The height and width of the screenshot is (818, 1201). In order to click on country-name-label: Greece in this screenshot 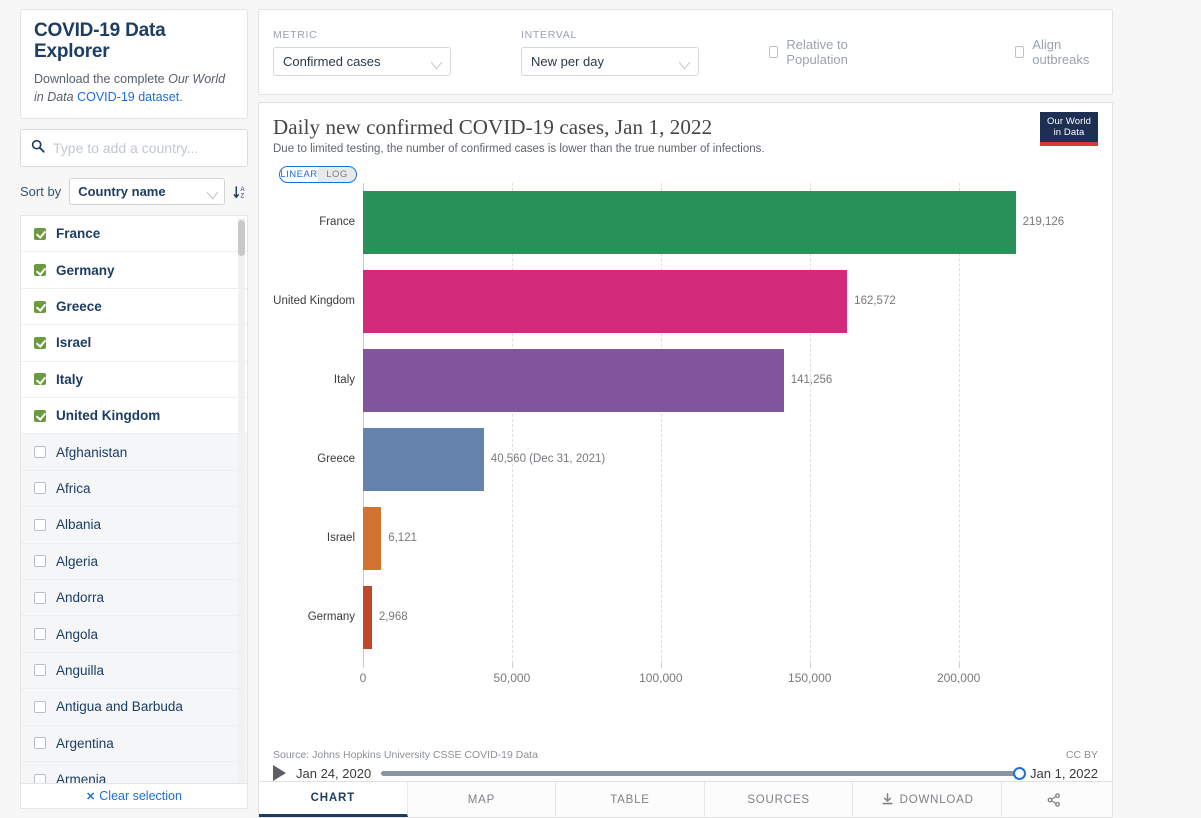, I will do `click(79, 306)`.